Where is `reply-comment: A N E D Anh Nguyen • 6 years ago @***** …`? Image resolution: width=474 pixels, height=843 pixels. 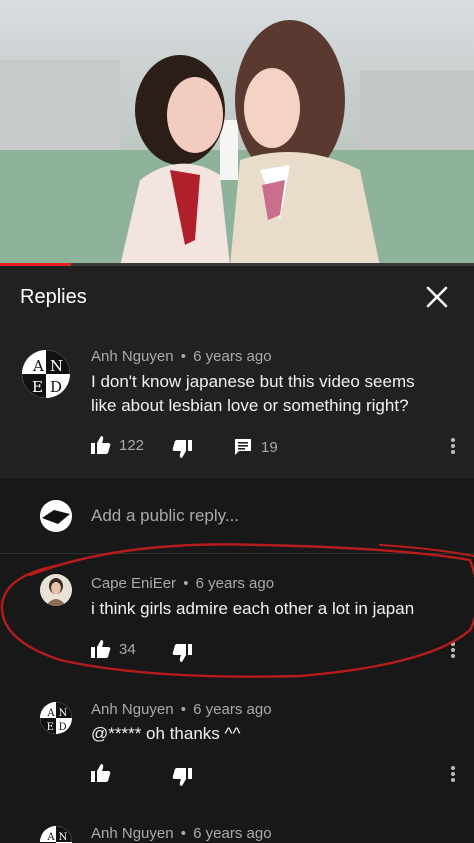 reply-comment: A N E D Anh Nguyen • 6 years ago @***** … is located at coordinates (237, 746).